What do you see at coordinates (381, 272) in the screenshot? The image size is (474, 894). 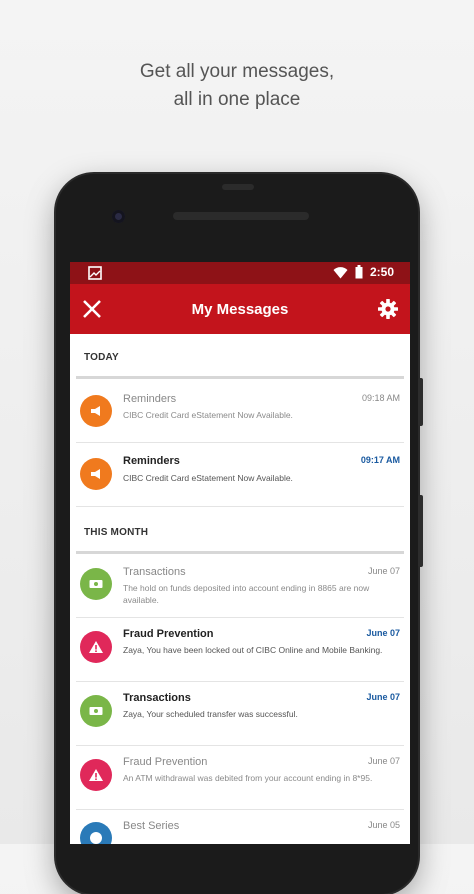 I see `status-time: 2:50` at bounding box center [381, 272].